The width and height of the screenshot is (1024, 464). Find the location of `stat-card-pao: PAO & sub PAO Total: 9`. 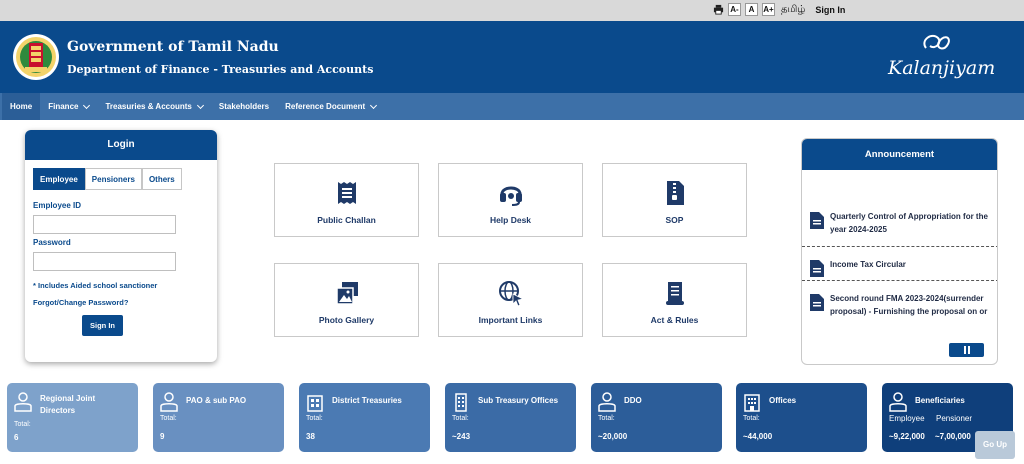

stat-card-pao: PAO & sub PAO Total: 9 is located at coordinates (218, 417).